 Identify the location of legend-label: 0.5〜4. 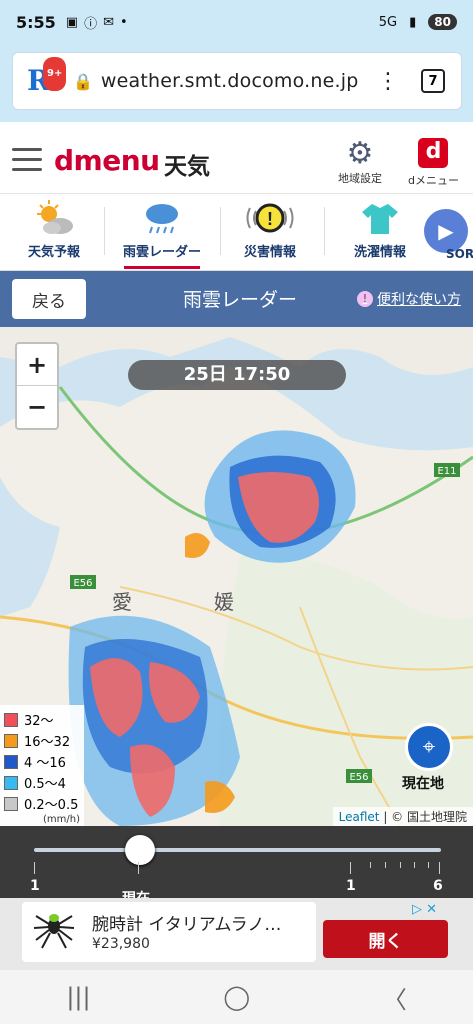
(45, 784).